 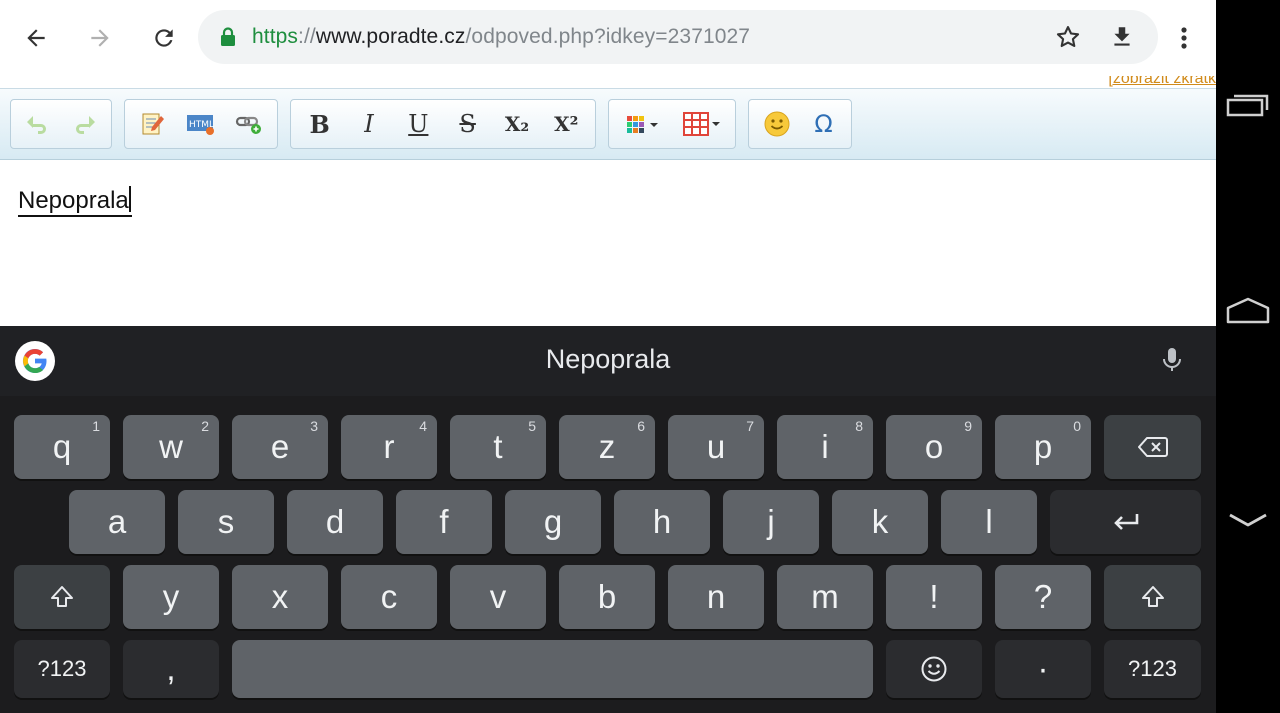 I want to click on color-picker-button, so click(x=642, y=124).